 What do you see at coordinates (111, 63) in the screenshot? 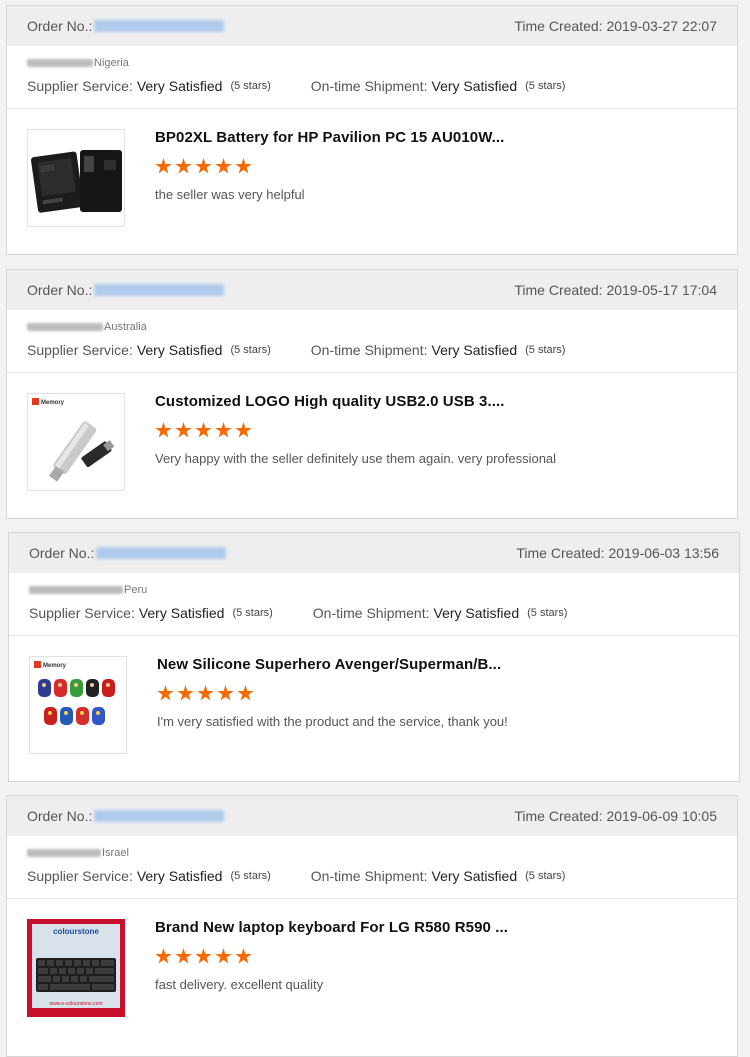
I see `buyer-country: Nigeria` at bounding box center [111, 63].